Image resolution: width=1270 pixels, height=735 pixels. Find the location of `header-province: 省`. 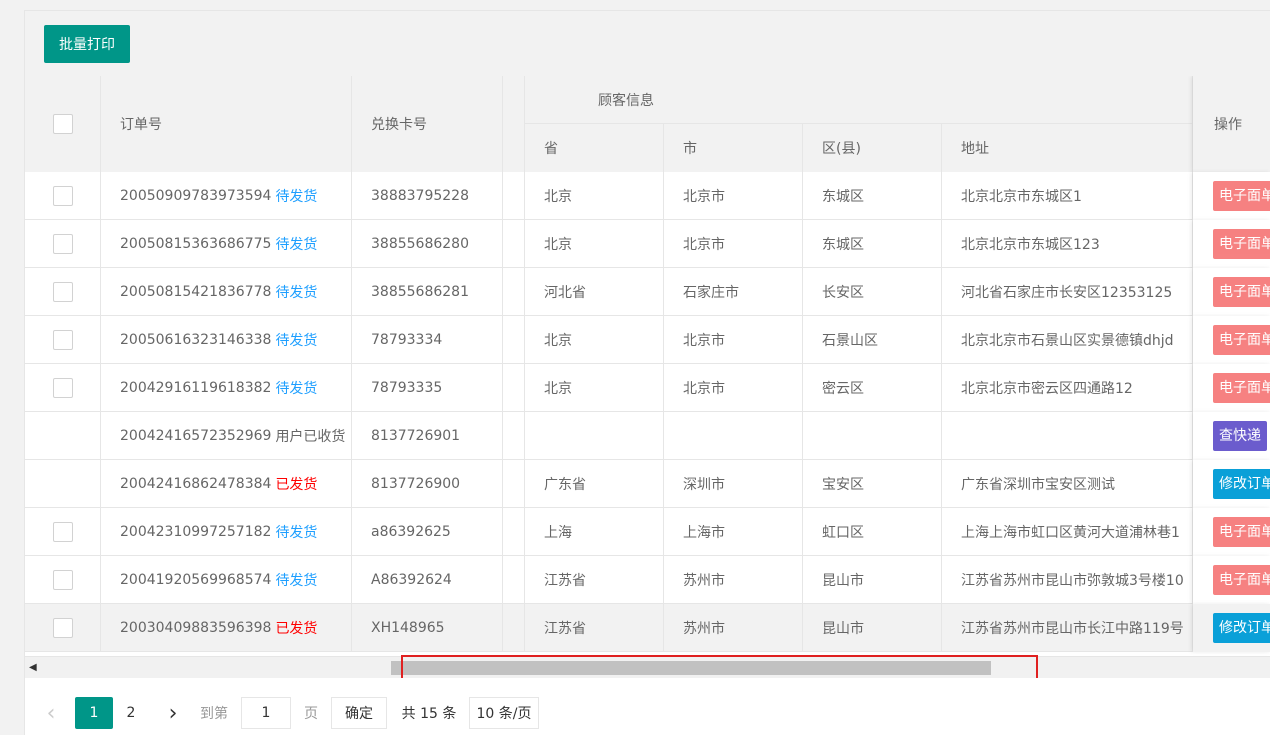

header-province: 省 is located at coordinates (594, 148).